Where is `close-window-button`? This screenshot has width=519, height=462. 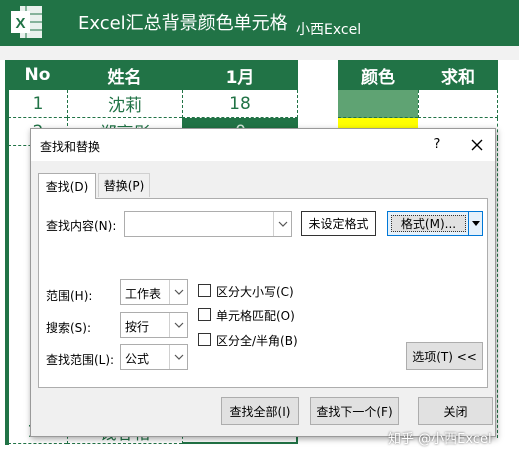 close-window-button is located at coordinates (477, 145).